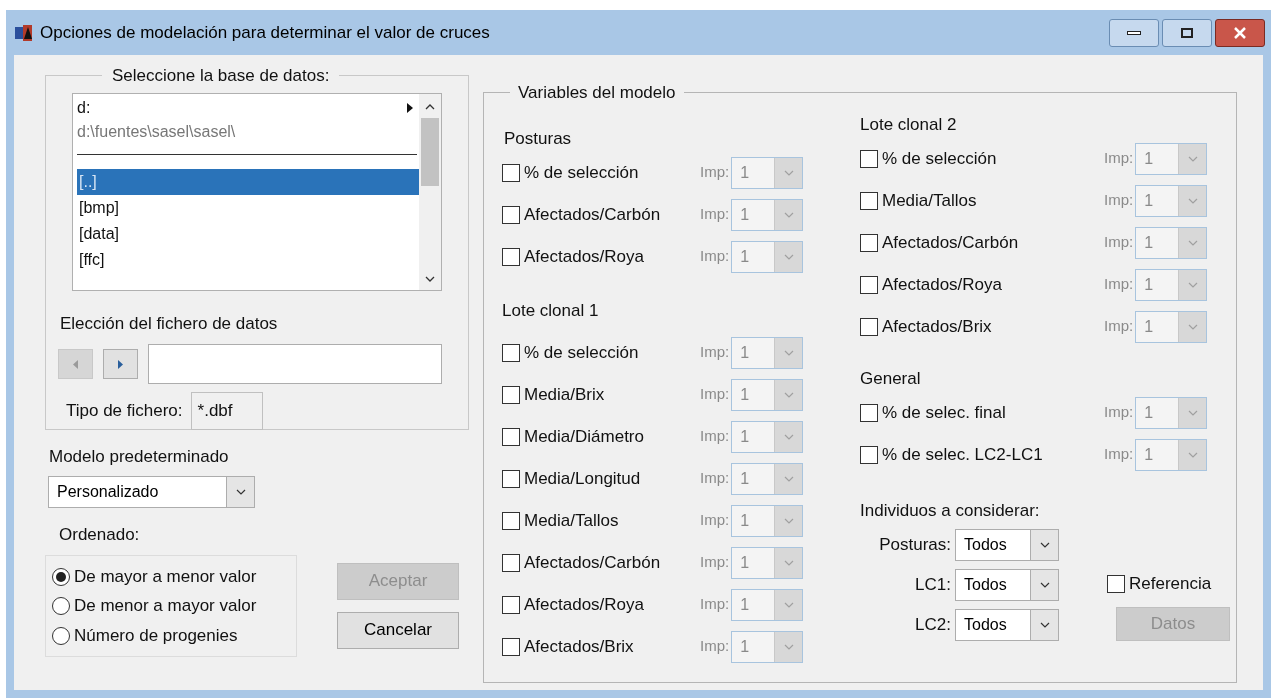 The image size is (1271, 698). I want to click on scrollbar, so click(430, 191).